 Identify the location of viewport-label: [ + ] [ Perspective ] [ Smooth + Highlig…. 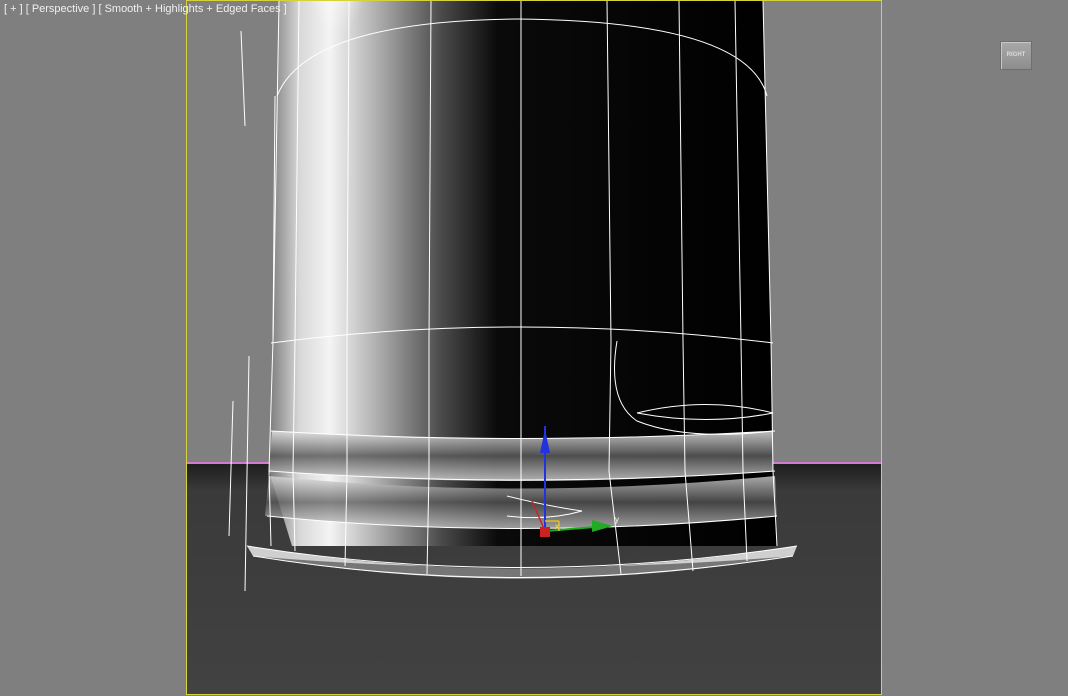
(145, 9).